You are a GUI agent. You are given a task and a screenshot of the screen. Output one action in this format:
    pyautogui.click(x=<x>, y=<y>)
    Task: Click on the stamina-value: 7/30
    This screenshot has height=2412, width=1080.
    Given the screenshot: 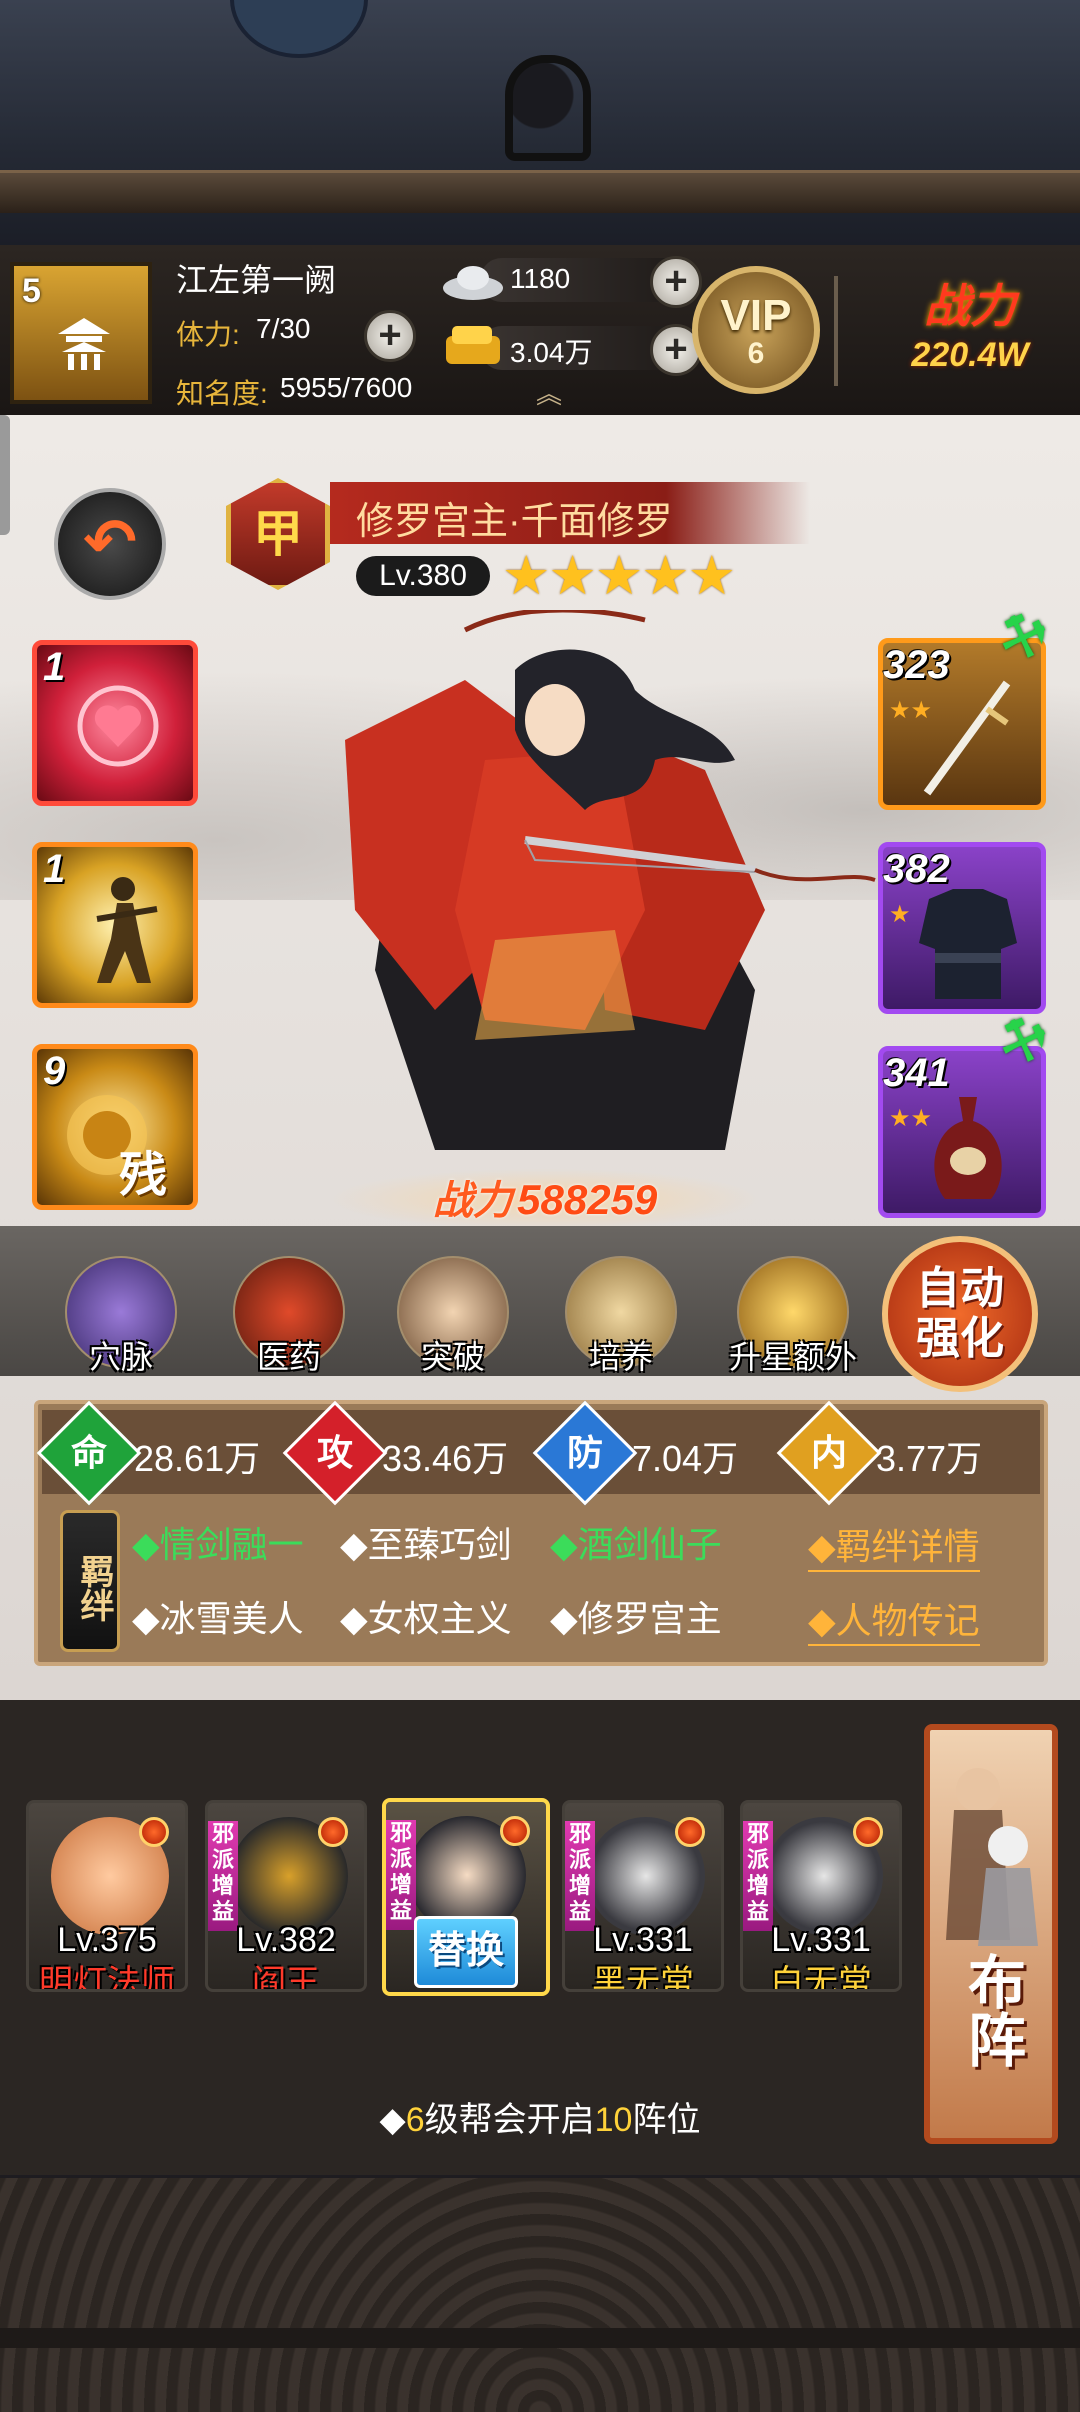 What is the action you would take?
    pyautogui.click(x=283, y=328)
    